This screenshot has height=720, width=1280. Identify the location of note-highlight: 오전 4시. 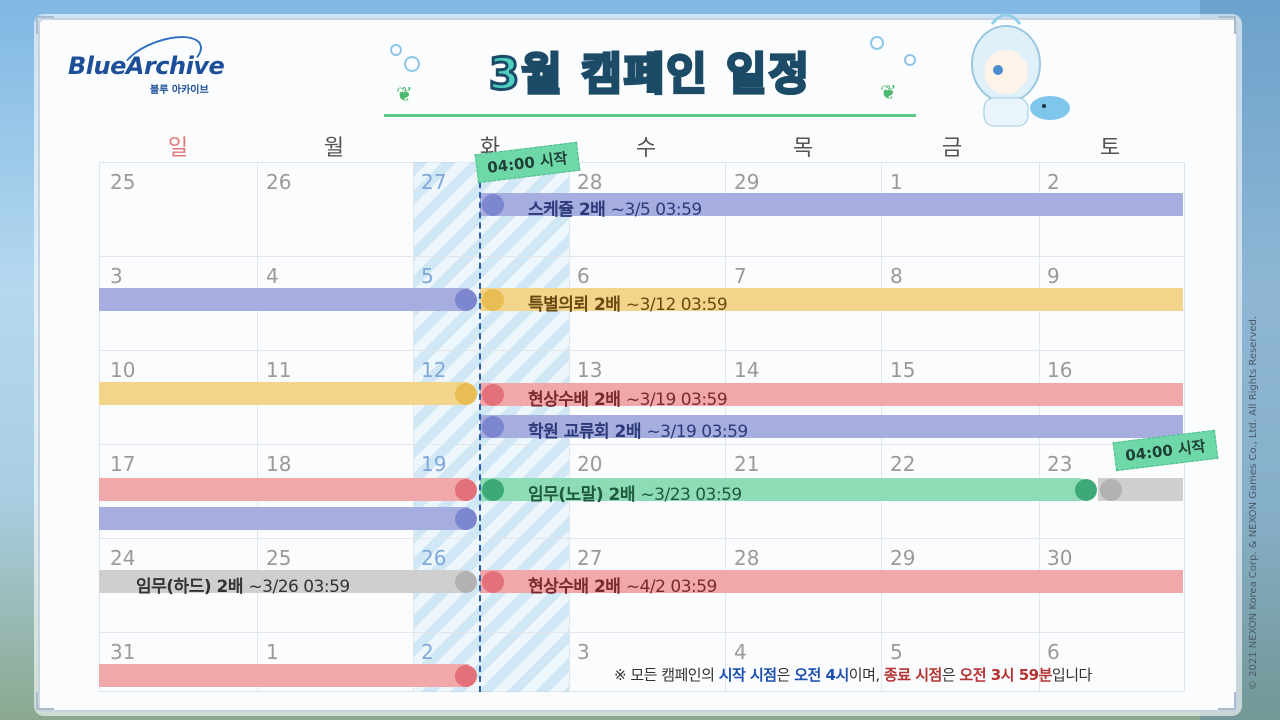
(821, 675).